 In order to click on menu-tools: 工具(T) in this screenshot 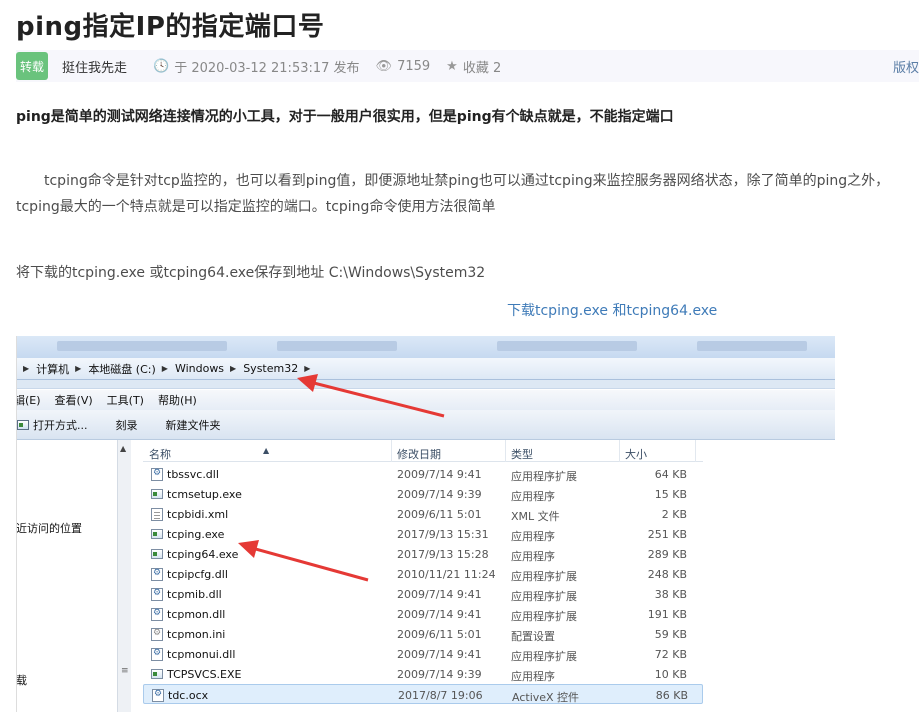, I will do `click(125, 400)`.